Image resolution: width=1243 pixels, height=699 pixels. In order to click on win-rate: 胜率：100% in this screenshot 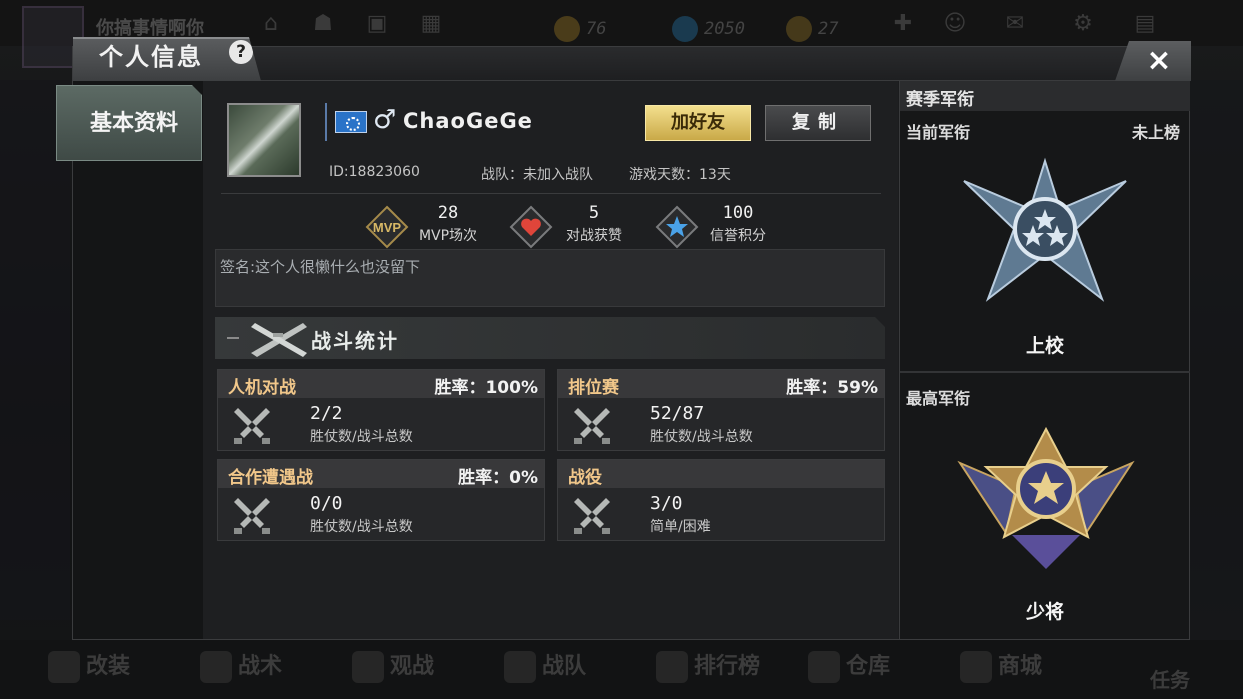, I will do `click(486, 388)`.